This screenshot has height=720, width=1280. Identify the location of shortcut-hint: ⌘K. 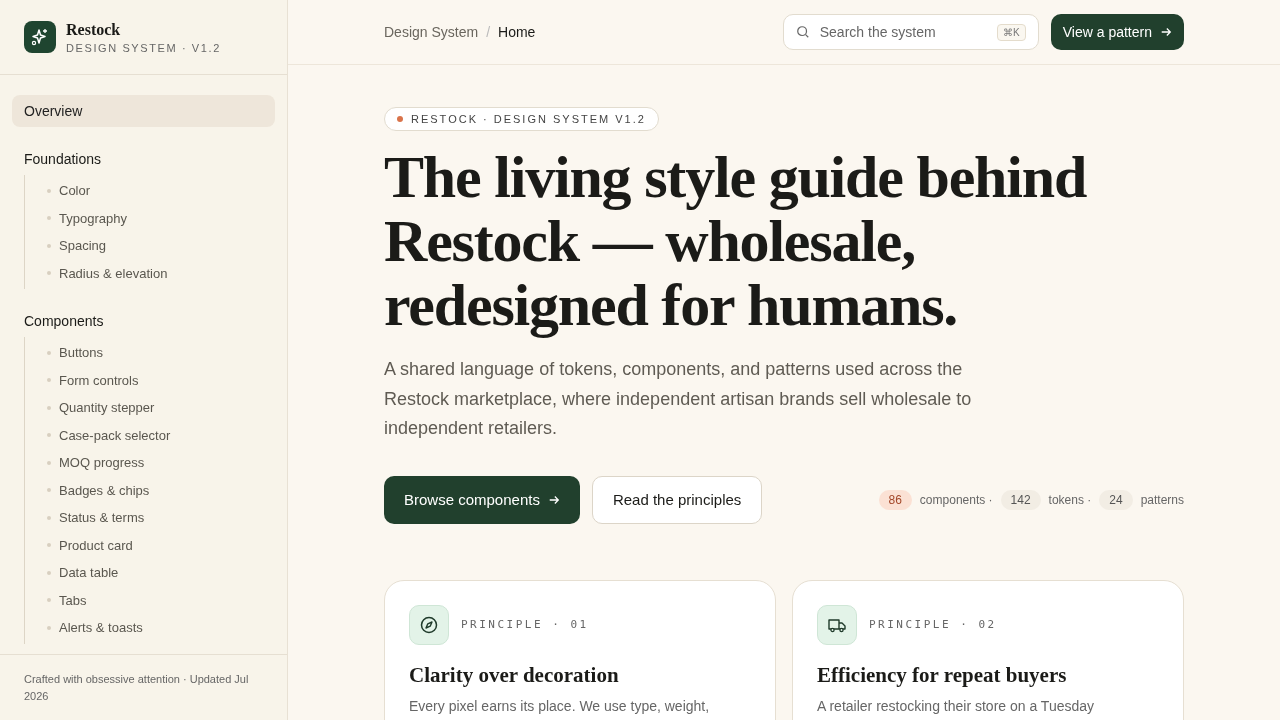
(1011, 32).